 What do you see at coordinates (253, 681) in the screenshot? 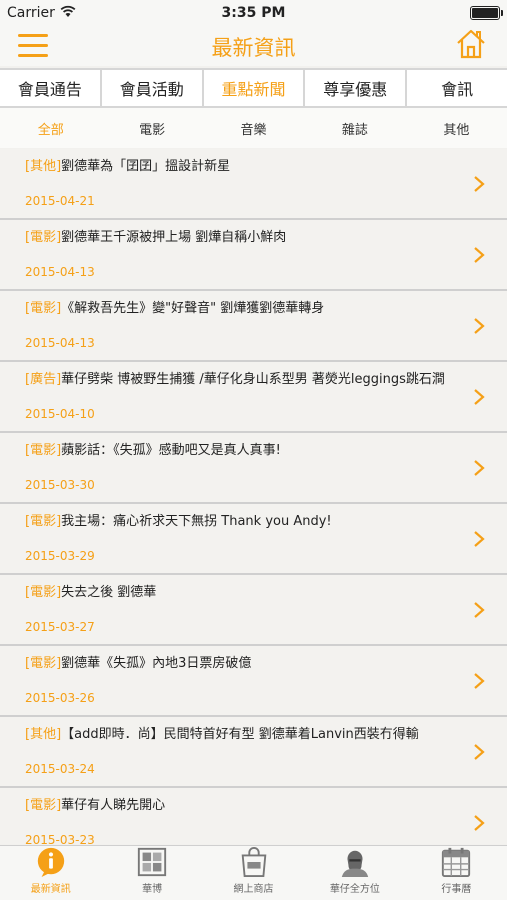
I see `news-list-item: [電影]劉德華《失孤》內地3日票房破億 2015-03-26` at bounding box center [253, 681].